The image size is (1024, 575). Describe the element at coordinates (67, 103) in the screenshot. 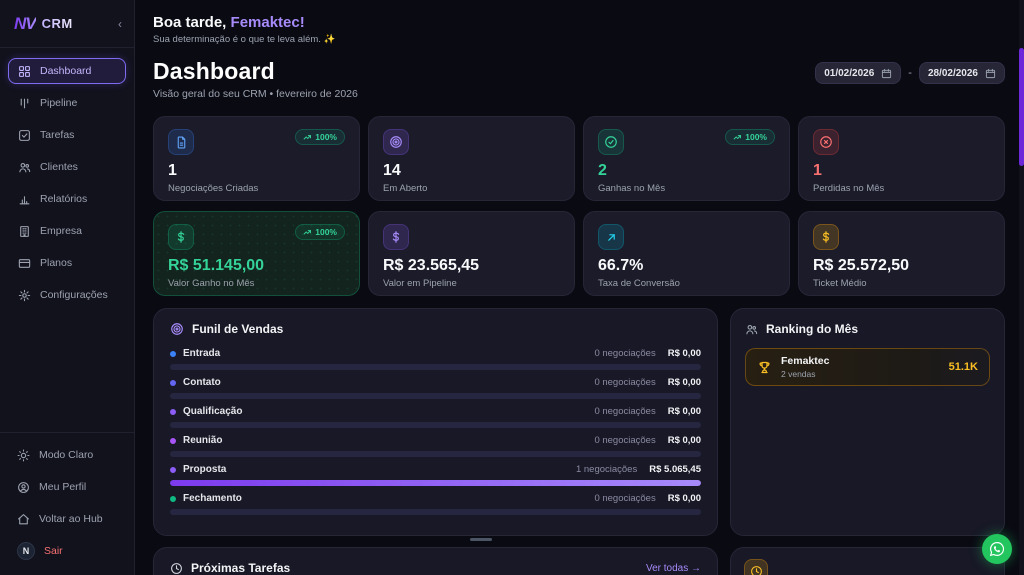

I see `sidebar-item-pipeline: Pipeline` at that location.